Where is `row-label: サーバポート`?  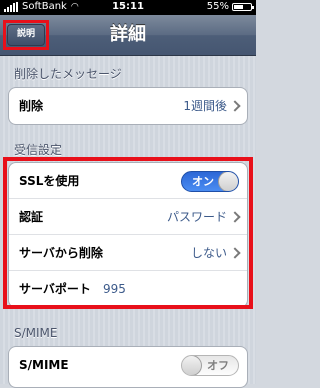 row-label: サーバポート is located at coordinates (55, 289).